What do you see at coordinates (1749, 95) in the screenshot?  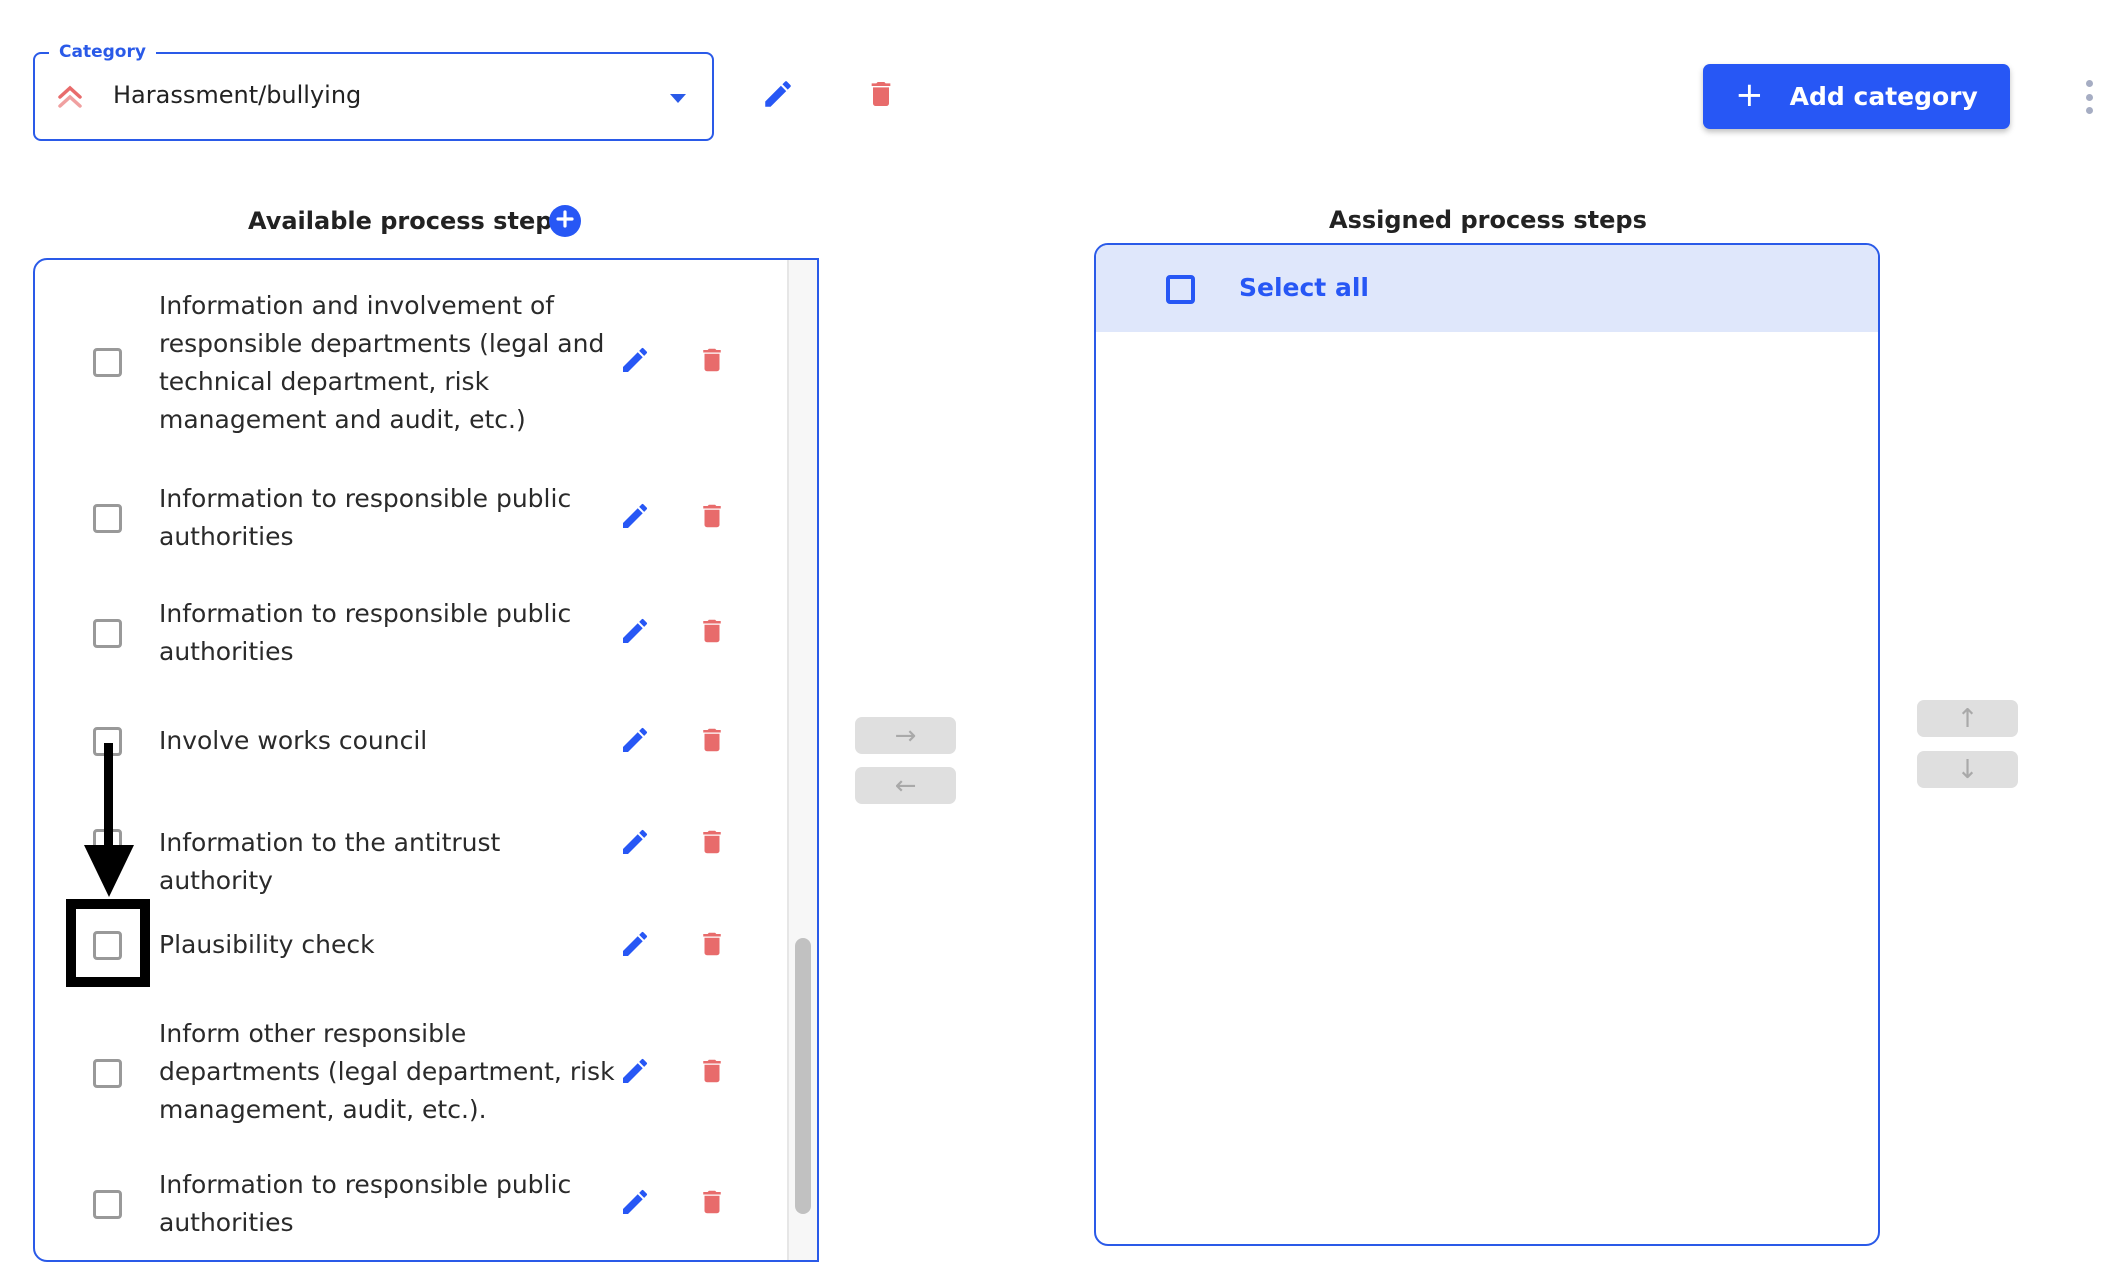 I see `plus-icon: +` at bounding box center [1749, 95].